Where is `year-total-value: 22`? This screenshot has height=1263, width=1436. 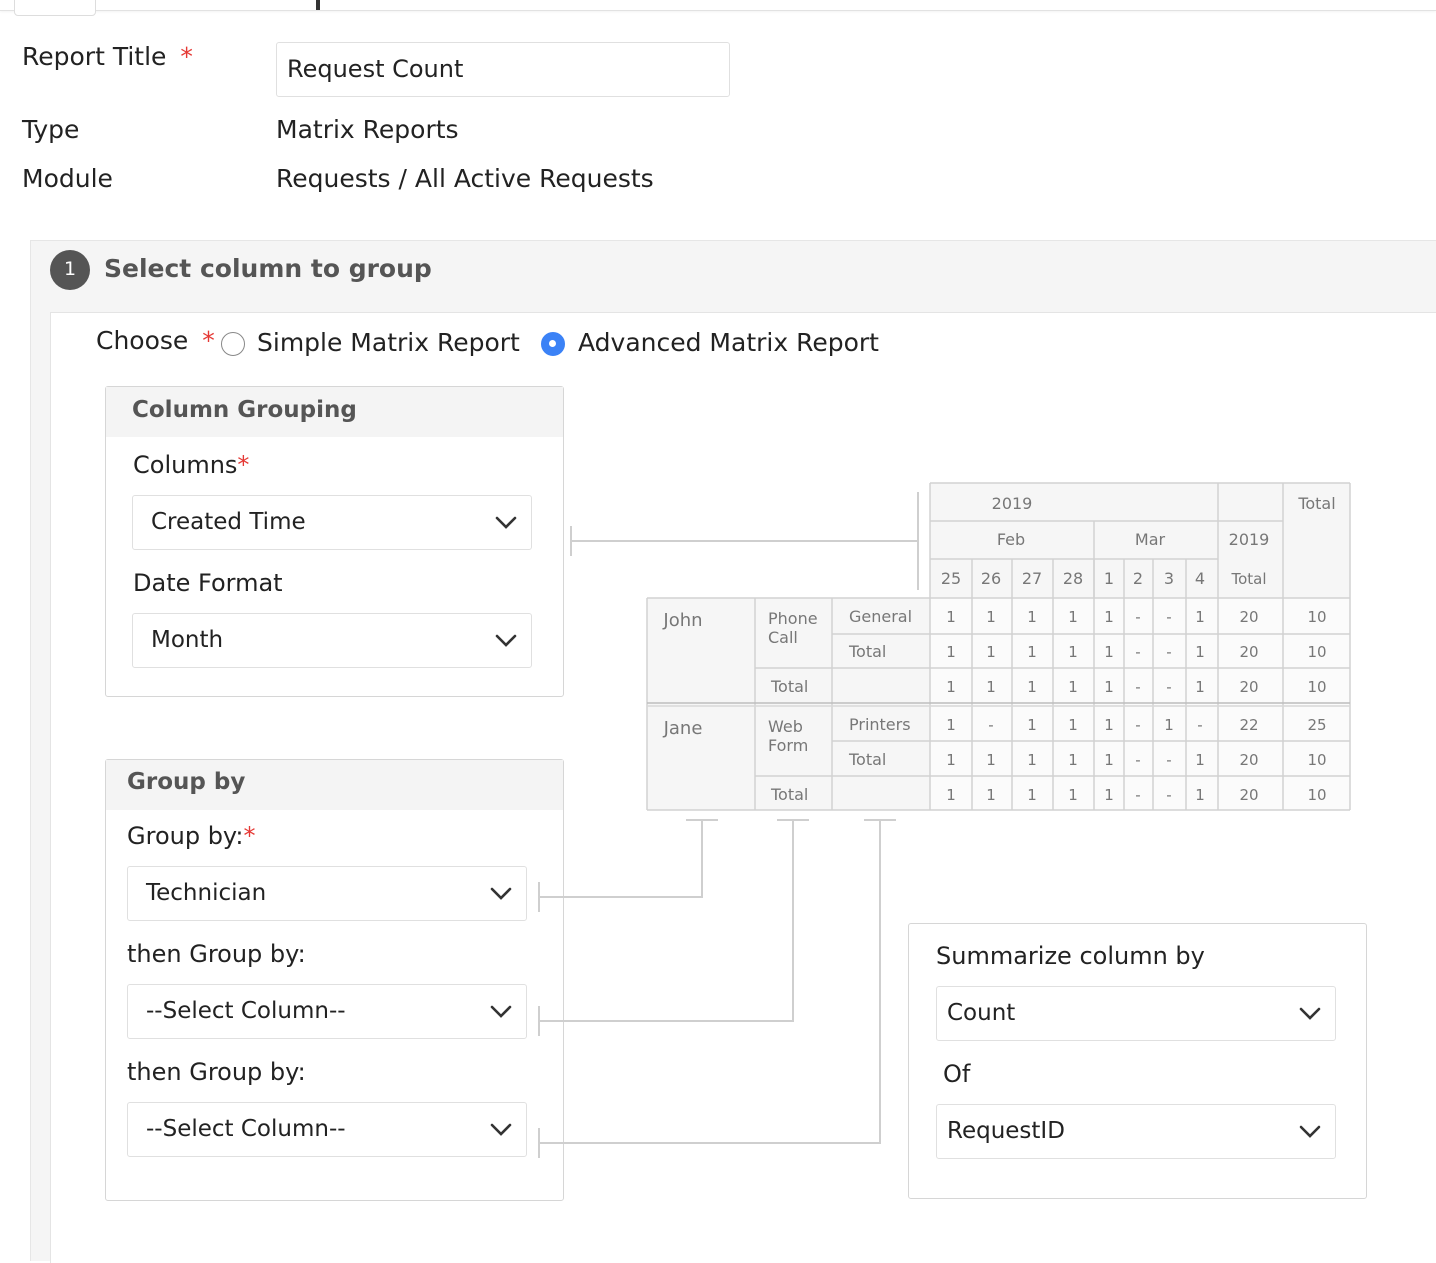
year-total-value: 22 is located at coordinates (1248, 725).